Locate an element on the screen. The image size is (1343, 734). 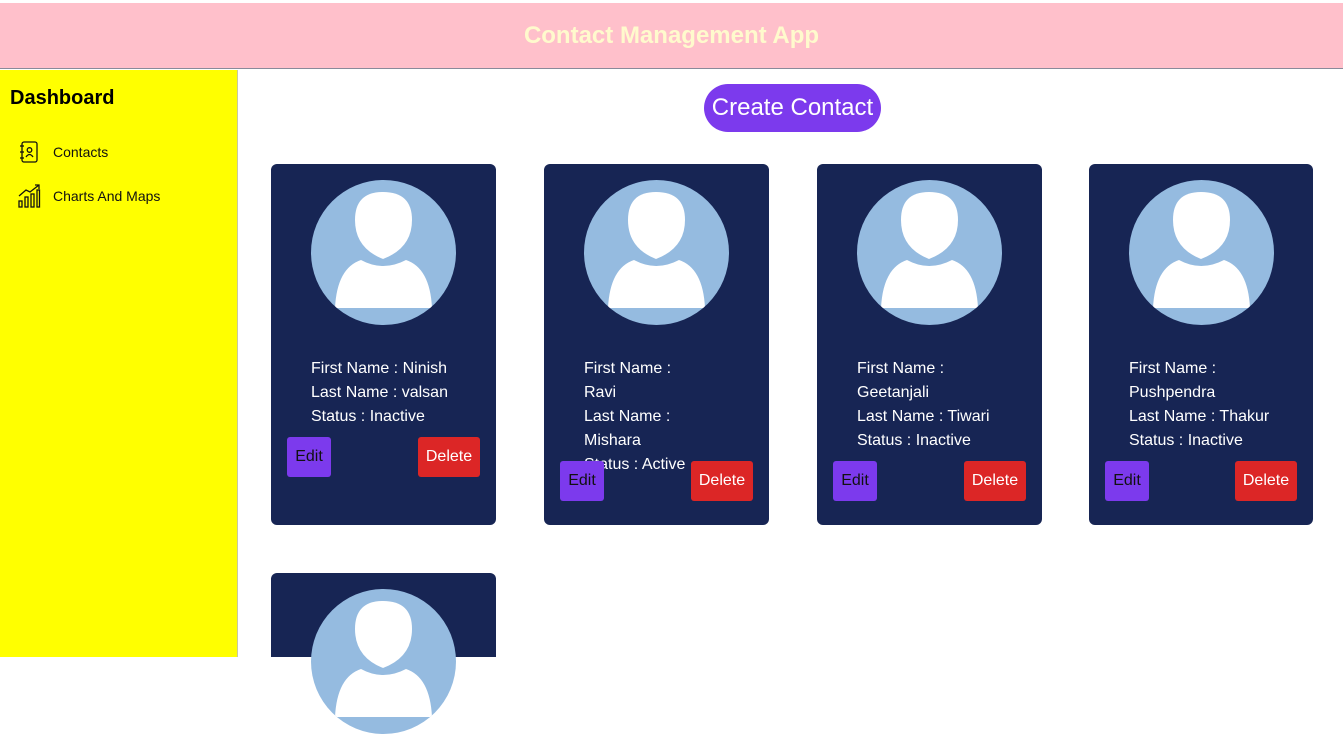
last-name: Thakur is located at coordinates (1244, 416).